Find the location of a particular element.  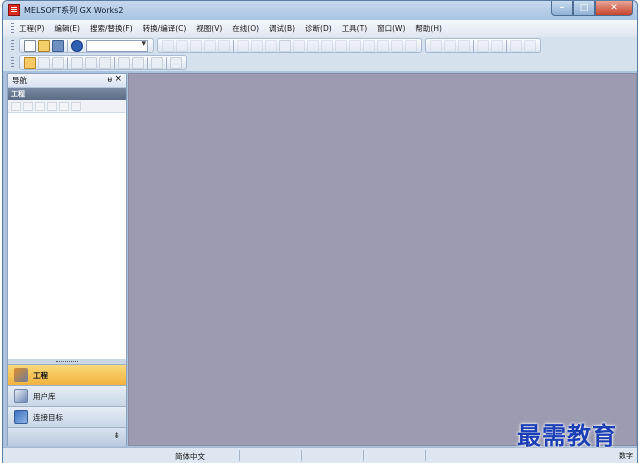

save-icon is located at coordinates (58, 45).